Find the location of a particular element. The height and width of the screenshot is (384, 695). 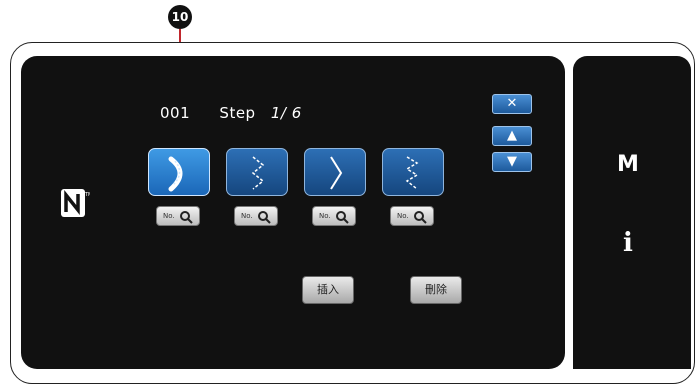

step-header: 001 Step 1/ 6 is located at coordinates (231, 113).